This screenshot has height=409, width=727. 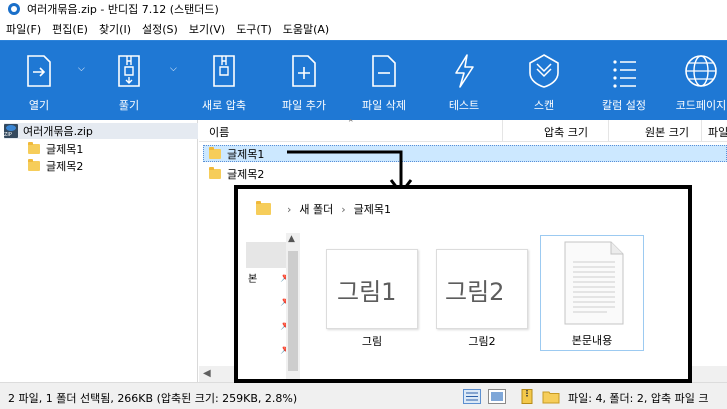 I want to click on image-thumbnail: 그림2, so click(x=482, y=289).